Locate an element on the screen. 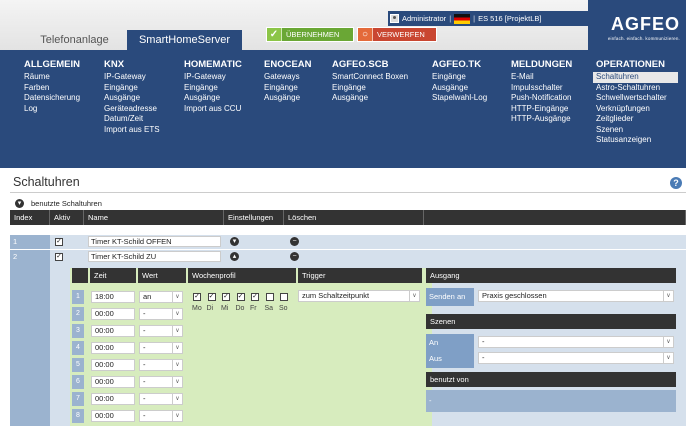 This screenshot has width=686, height=426. tab-smarthomeserver: SmartHomeServer is located at coordinates (184, 40).